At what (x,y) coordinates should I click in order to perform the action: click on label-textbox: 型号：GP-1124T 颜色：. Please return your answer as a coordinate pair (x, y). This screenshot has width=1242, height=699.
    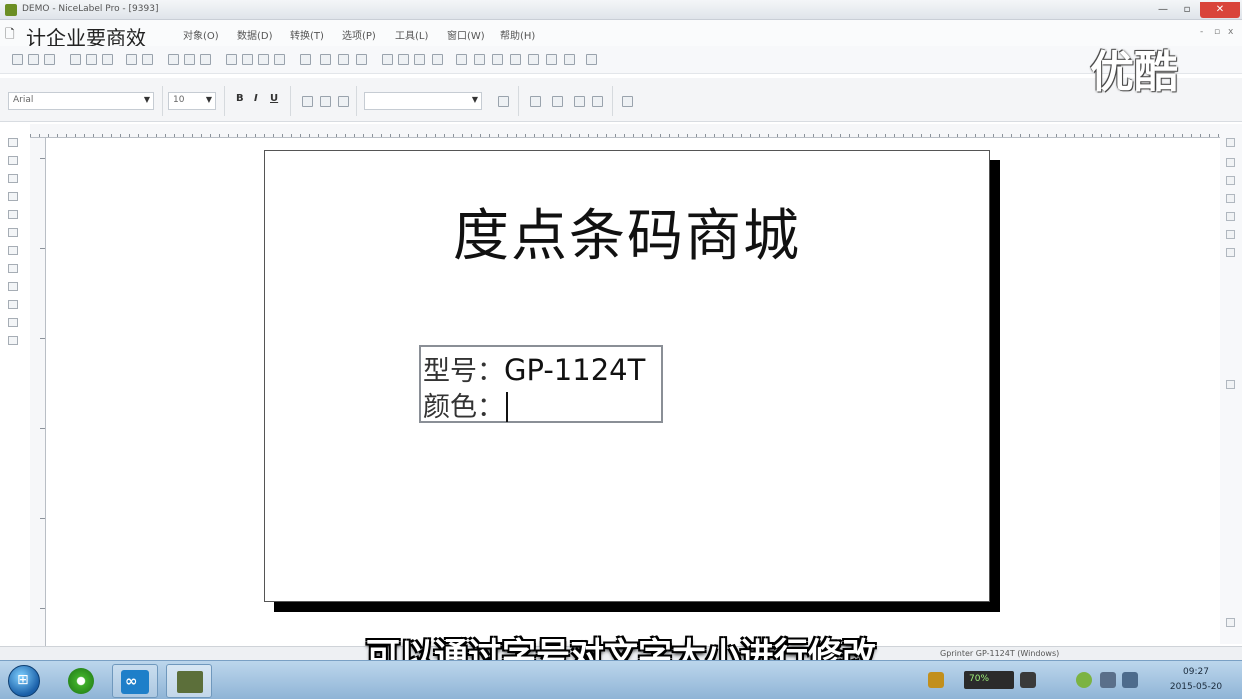
    Looking at the image, I should click on (541, 384).